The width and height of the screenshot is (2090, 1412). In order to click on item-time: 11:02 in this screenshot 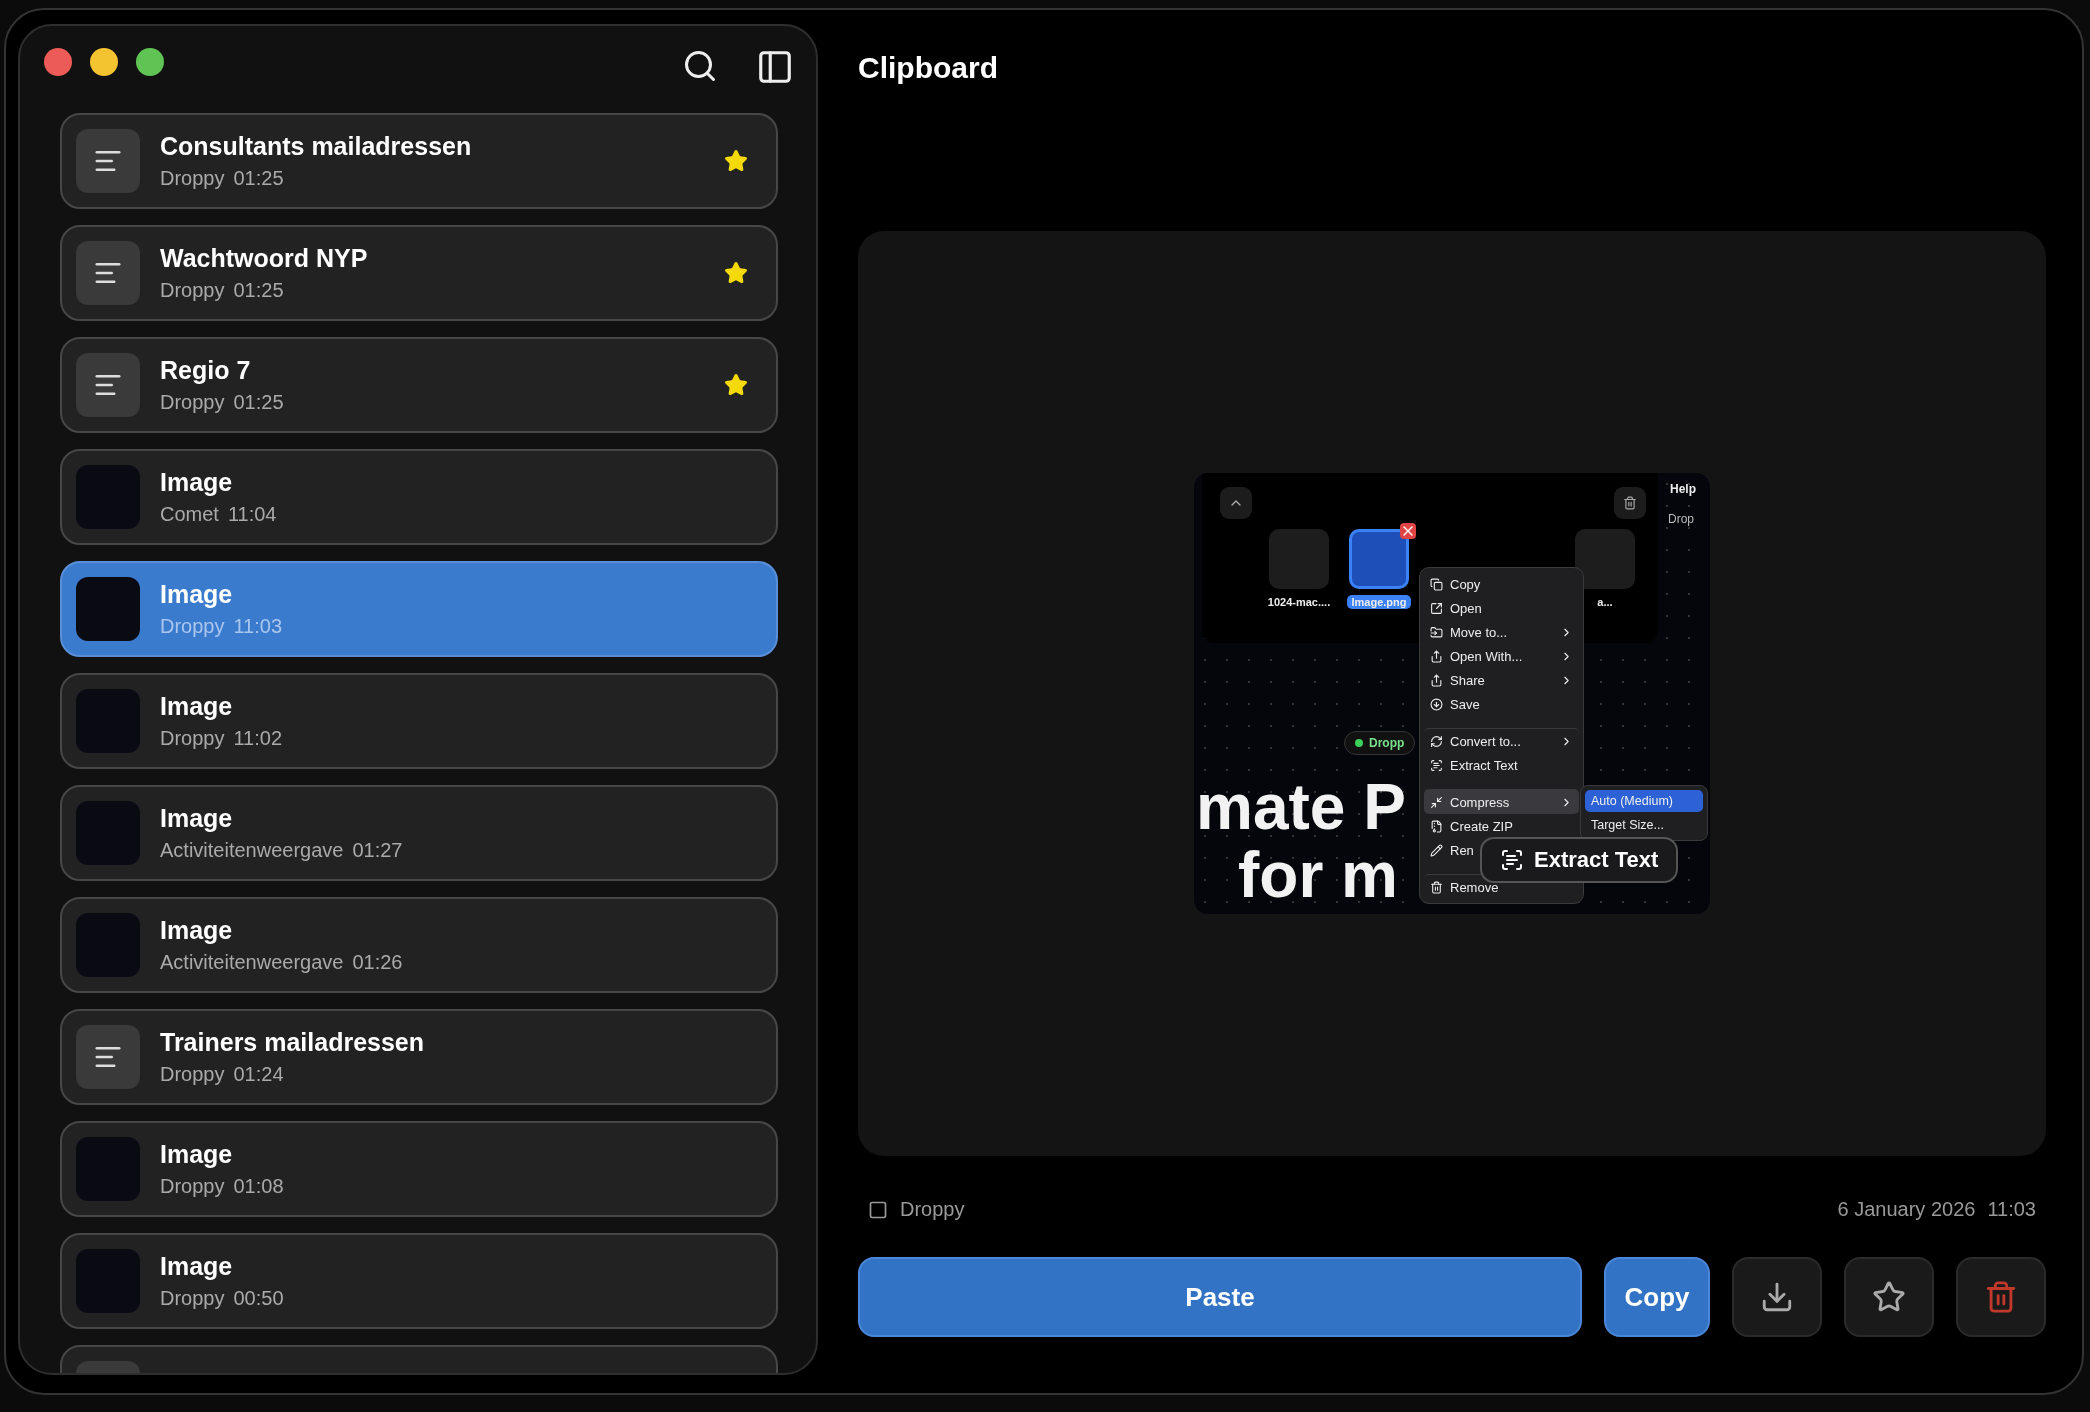, I will do `click(258, 738)`.